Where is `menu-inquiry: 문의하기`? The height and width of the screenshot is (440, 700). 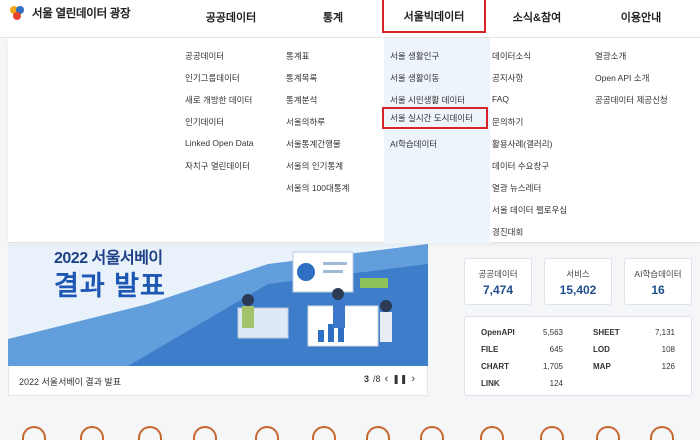
menu-inquiry: 문의하기 is located at coordinates (507, 122).